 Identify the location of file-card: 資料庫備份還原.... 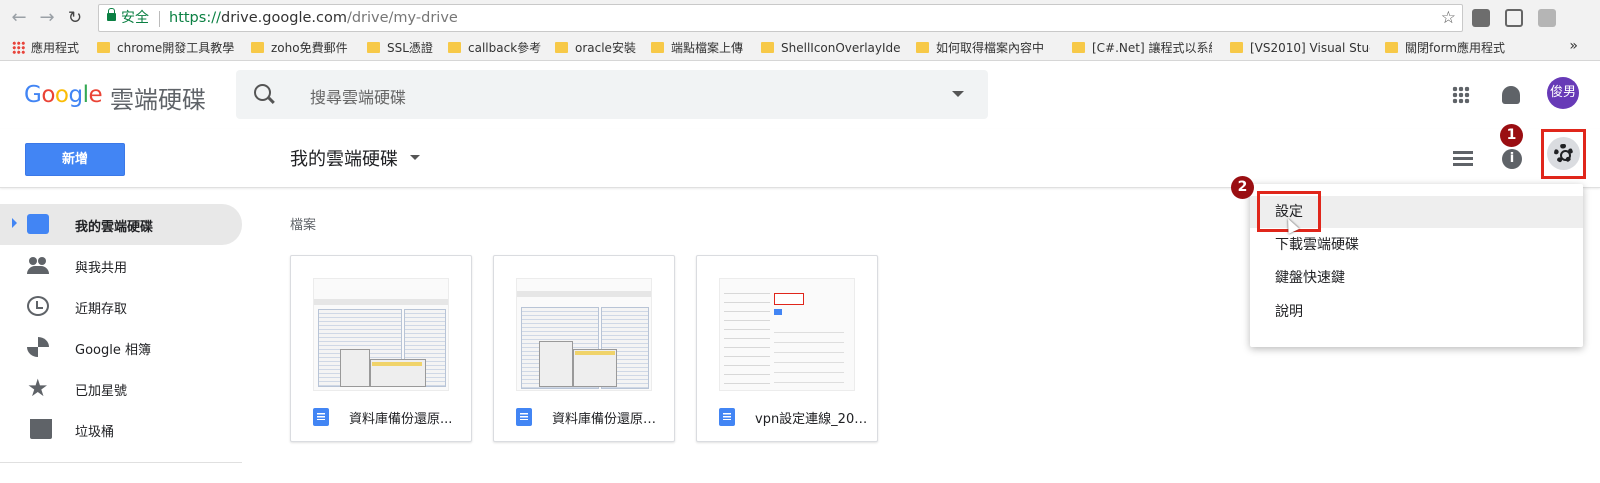
(381, 348).